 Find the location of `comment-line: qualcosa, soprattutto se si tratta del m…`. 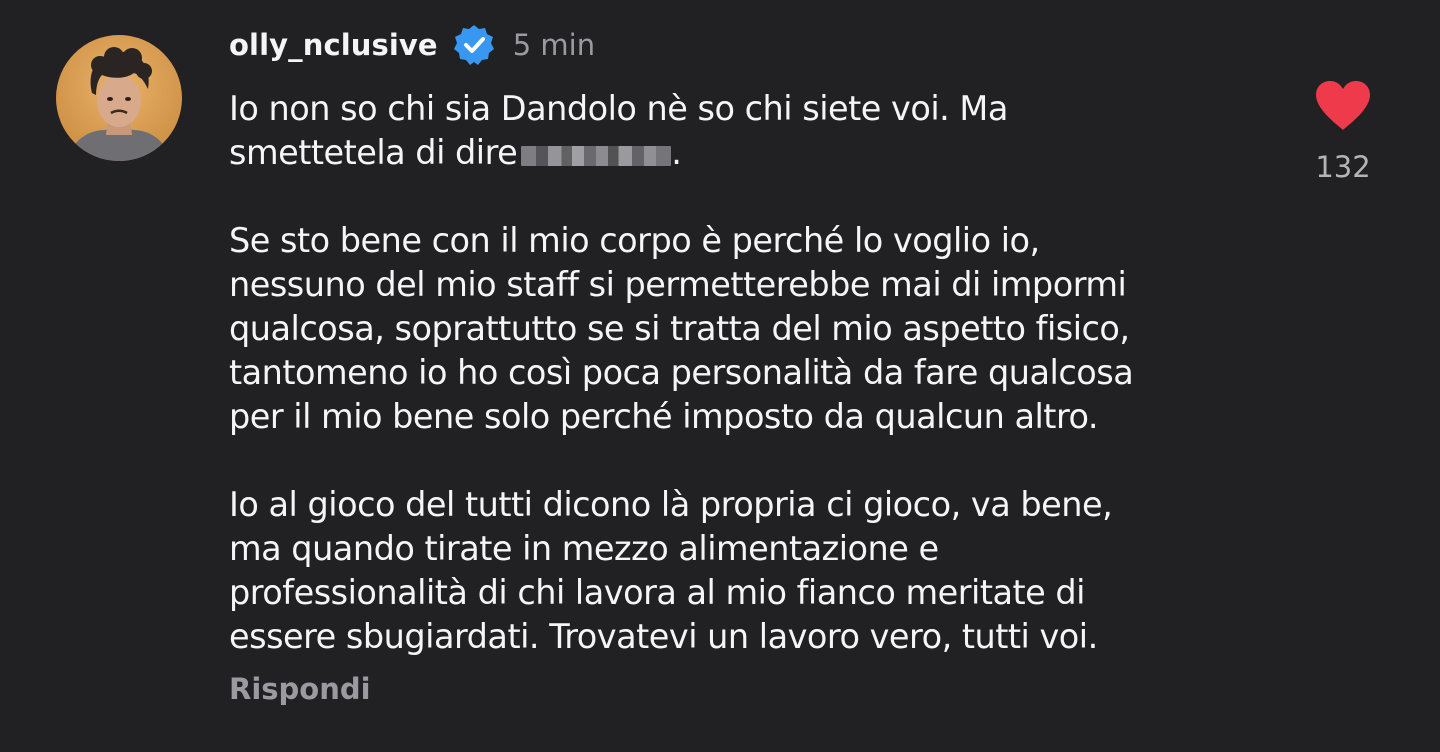

comment-line: qualcosa, soprattutto se si tratta del m… is located at coordinates (679, 328).